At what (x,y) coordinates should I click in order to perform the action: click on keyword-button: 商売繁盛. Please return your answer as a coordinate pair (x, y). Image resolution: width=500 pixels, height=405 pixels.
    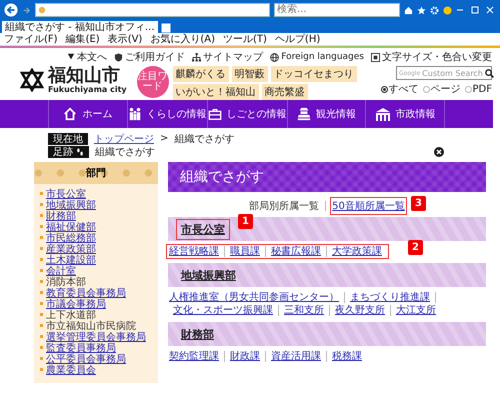
    Looking at the image, I should click on (285, 92).